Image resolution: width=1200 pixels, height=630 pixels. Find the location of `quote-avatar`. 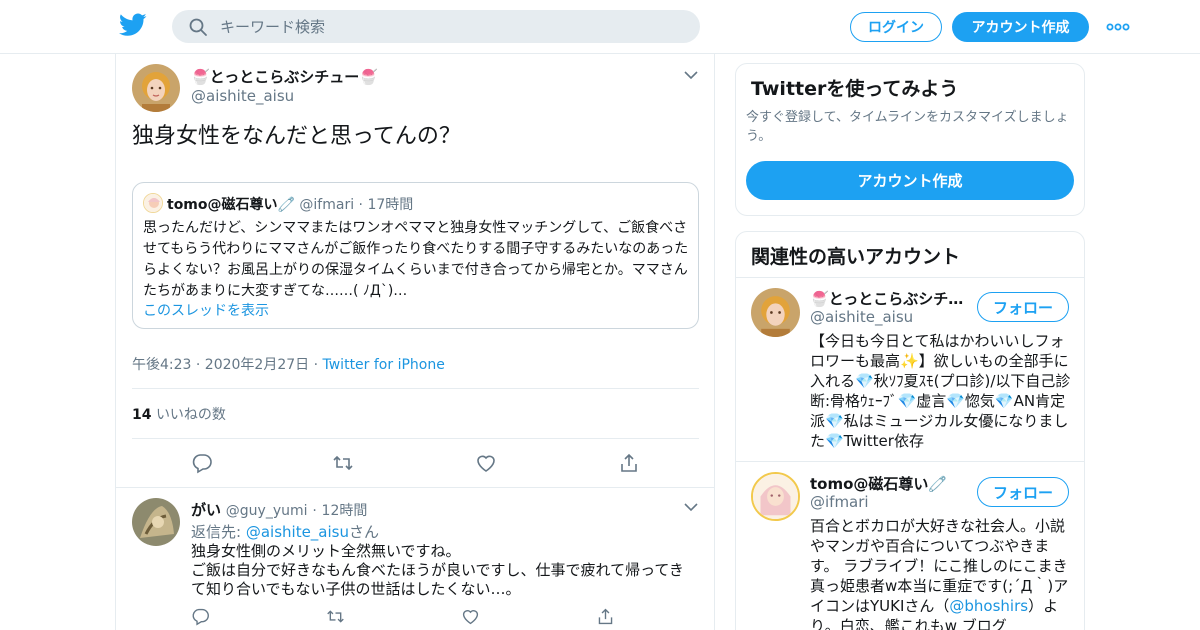

quote-avatar is located at coordinates (153, 203).